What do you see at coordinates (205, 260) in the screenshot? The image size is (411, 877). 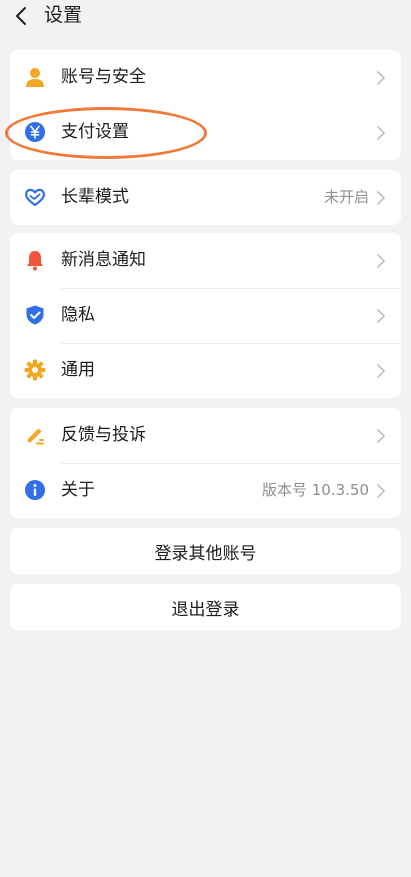 I see `row-notifications: 新消息通知` at bounding box center [205, 260].